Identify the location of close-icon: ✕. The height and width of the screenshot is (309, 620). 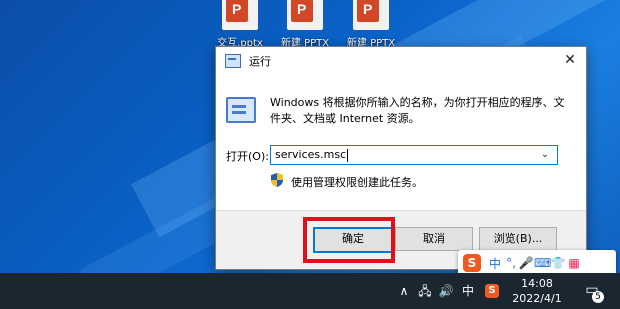
(570, 60).